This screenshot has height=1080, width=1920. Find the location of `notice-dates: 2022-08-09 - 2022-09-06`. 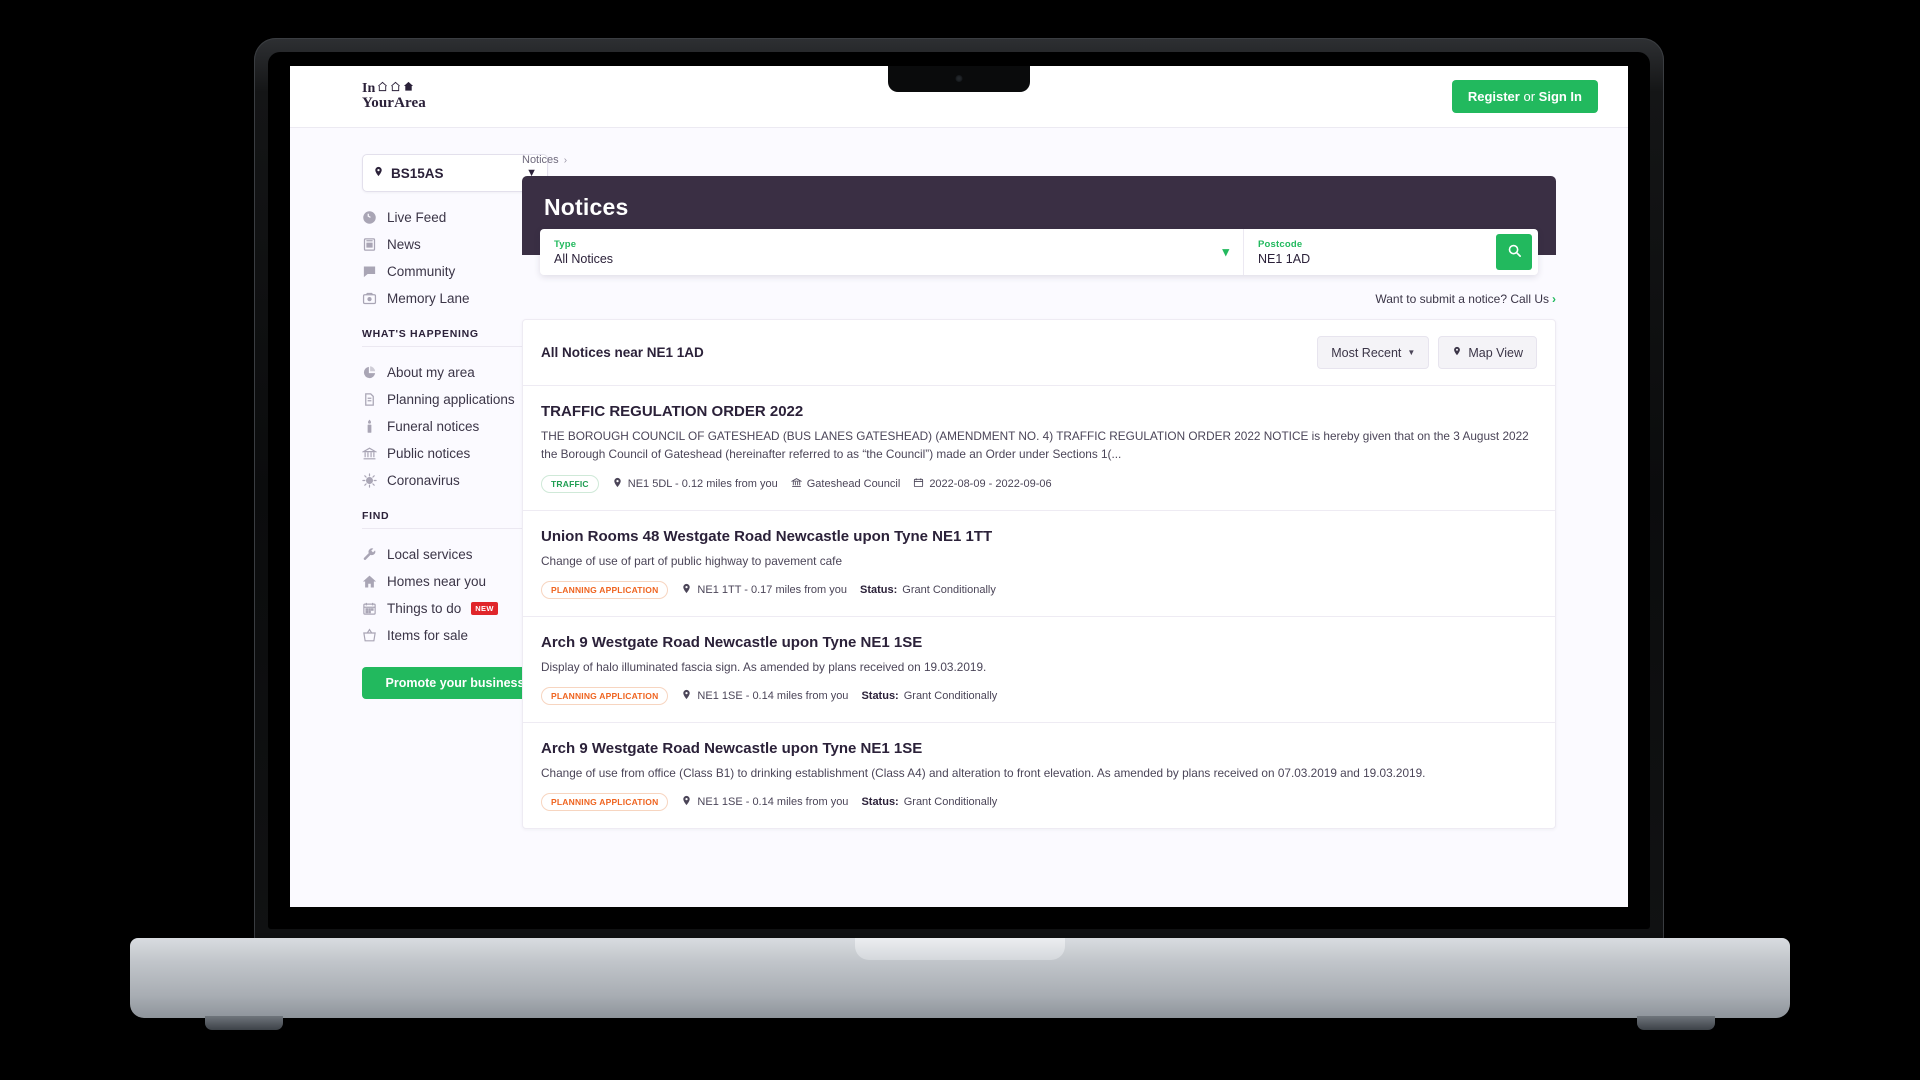

notice-dates: 2022-08-09 - 2022-09-06 is located at coordinates (982, 484).